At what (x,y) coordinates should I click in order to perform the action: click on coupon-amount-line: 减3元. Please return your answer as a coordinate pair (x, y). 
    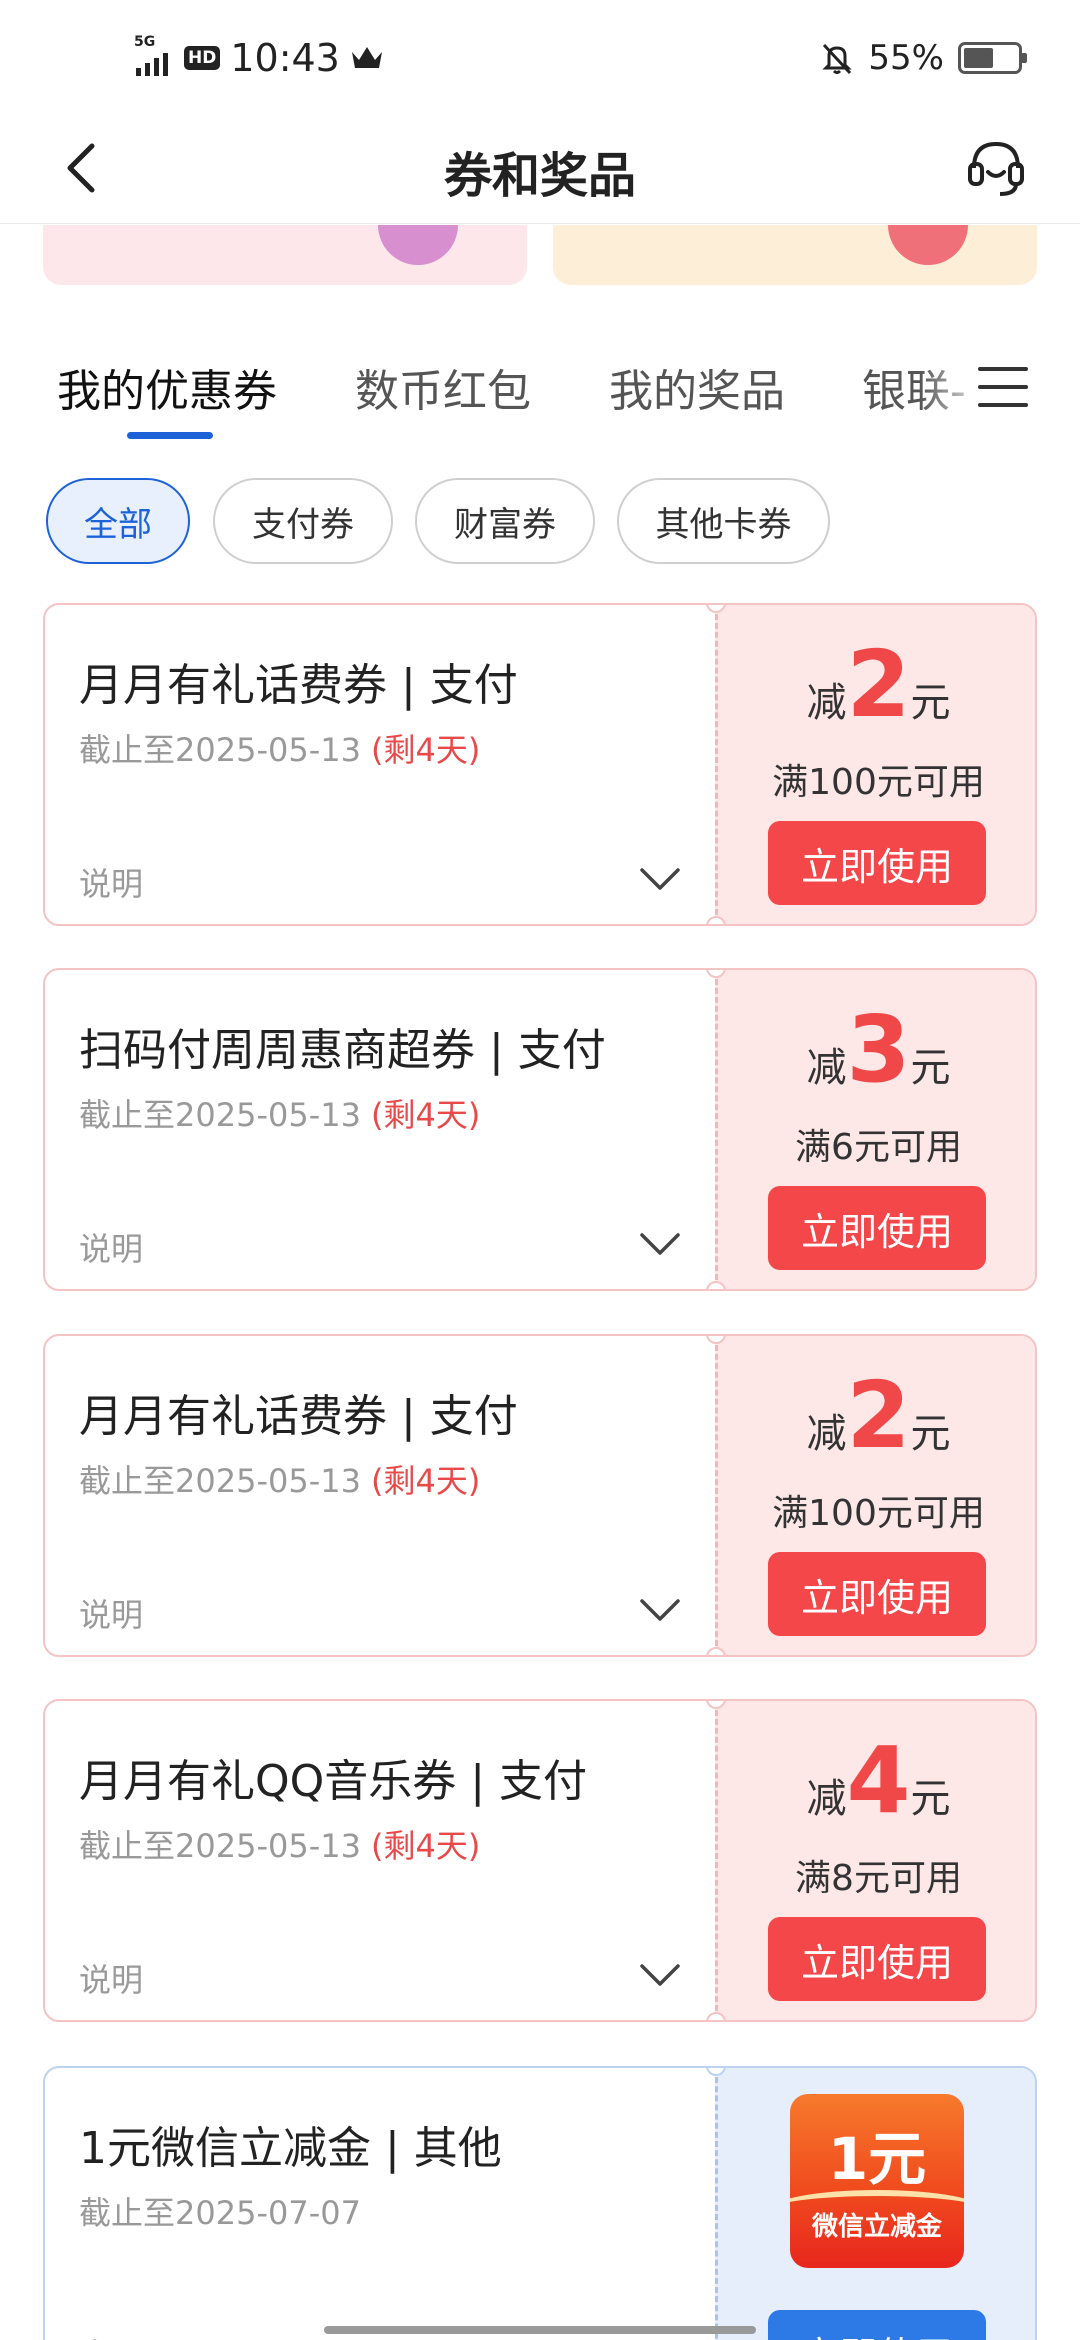
    Looking at the image, I should click on (876, 1050).